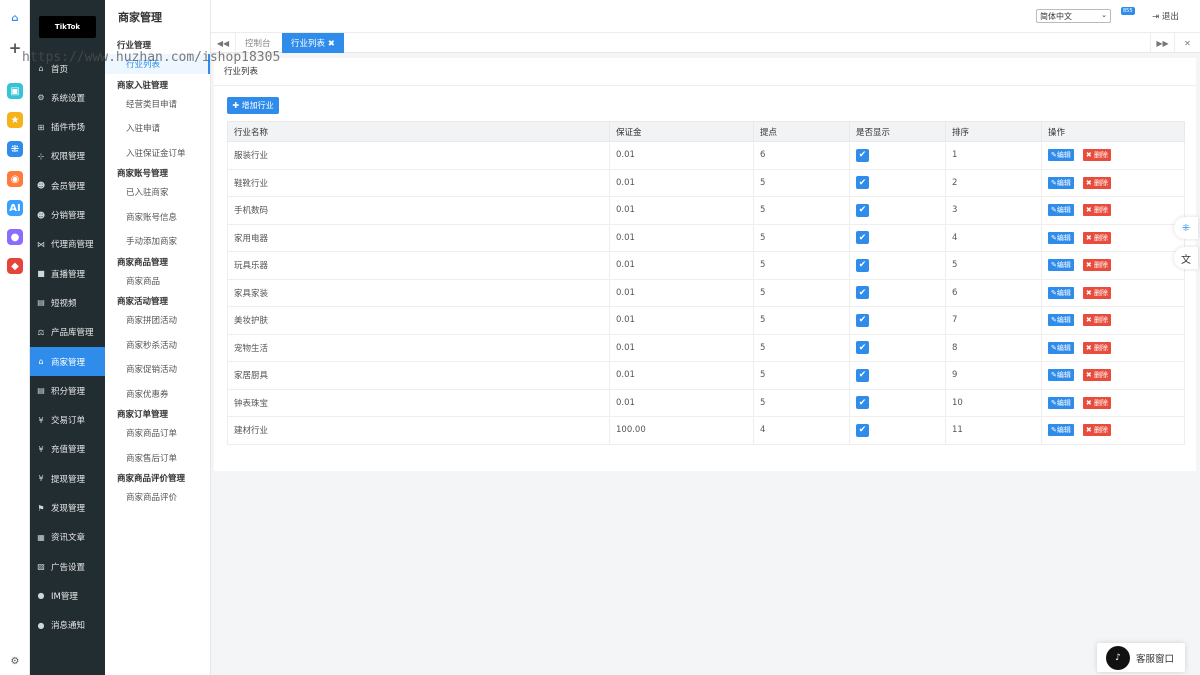  I want to click on sidebar-item: ▤ 积分管理, so click(67, 390).